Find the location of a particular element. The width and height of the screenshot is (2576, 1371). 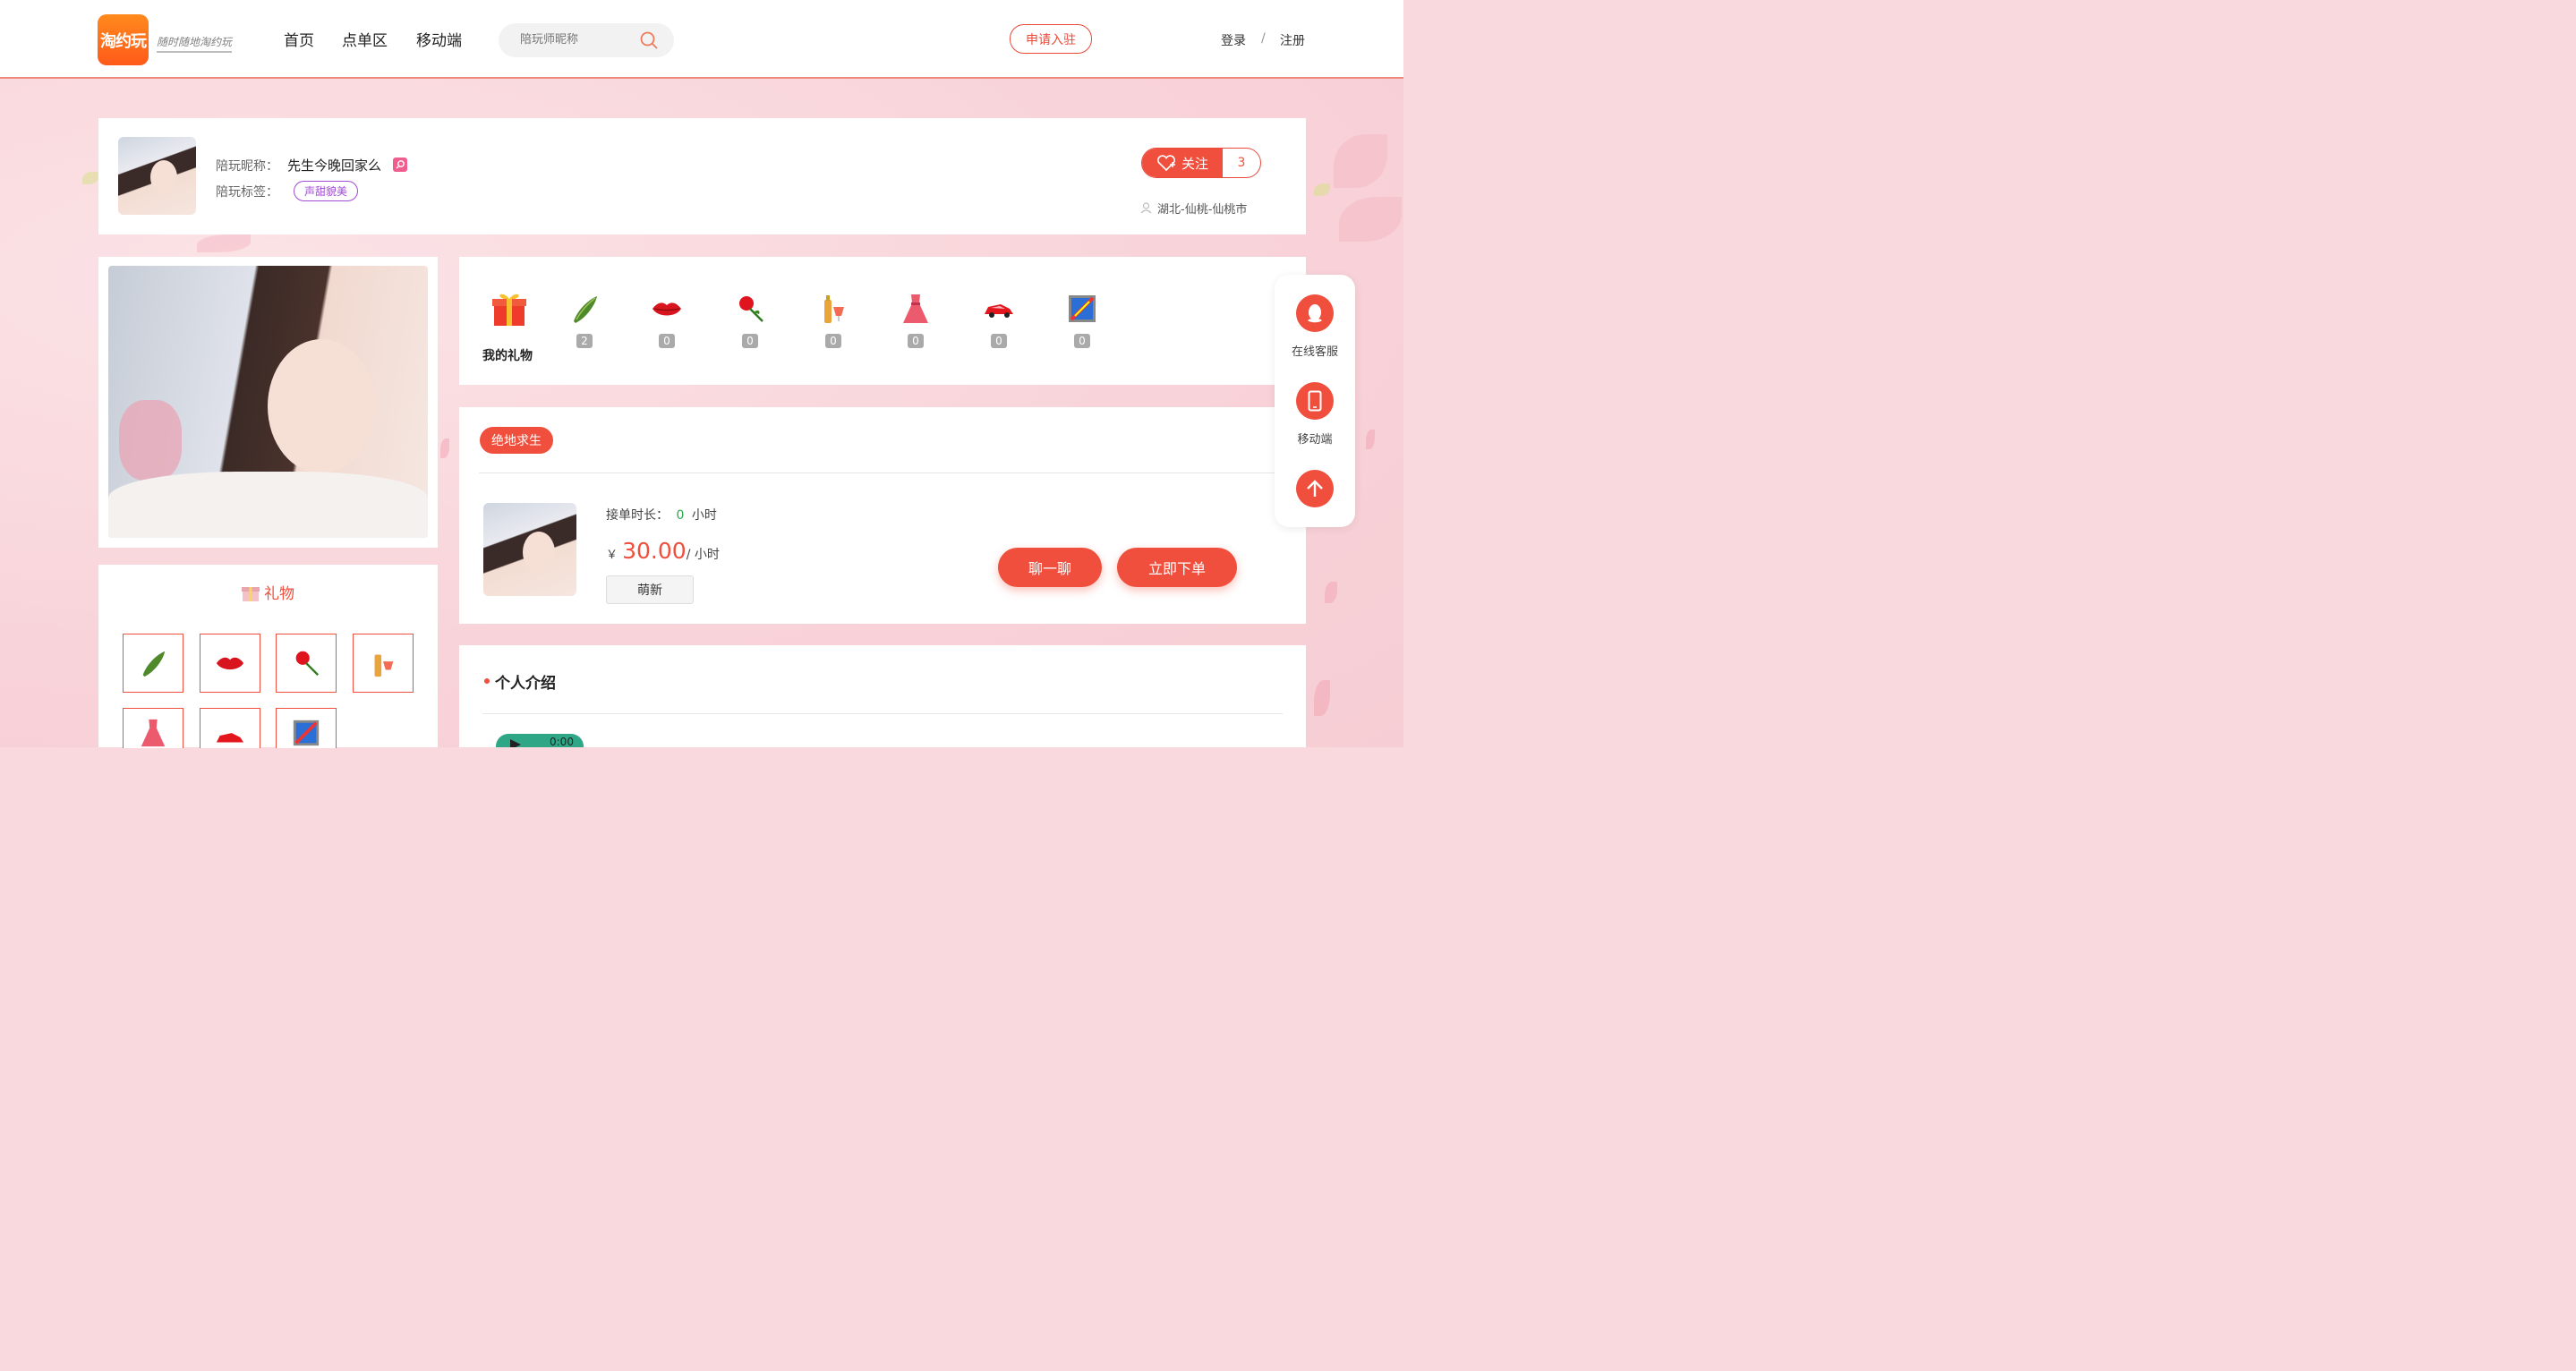

site-logo: 淘约玩 is located at coordinates (123, 39).